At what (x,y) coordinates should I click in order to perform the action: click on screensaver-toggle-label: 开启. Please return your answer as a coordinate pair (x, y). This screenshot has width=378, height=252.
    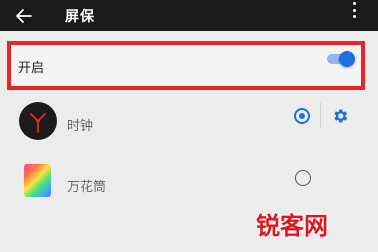
    Looking at the image, I should click on (31, 68).